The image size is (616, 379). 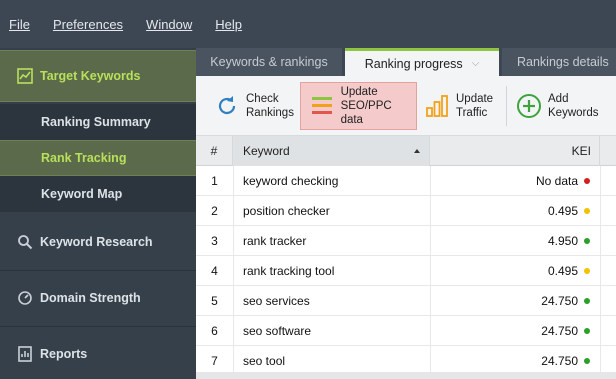 I want to click on tab-ranking-progress: Ranking progress ⌵, so click(x=422, y=62).